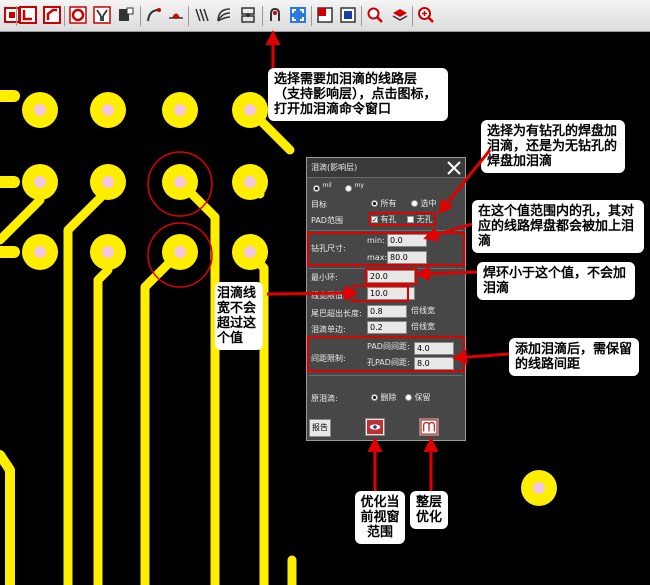  Describe the element at coordinates (248, 15) in the screenshot. I see `shape-icon` at that location.